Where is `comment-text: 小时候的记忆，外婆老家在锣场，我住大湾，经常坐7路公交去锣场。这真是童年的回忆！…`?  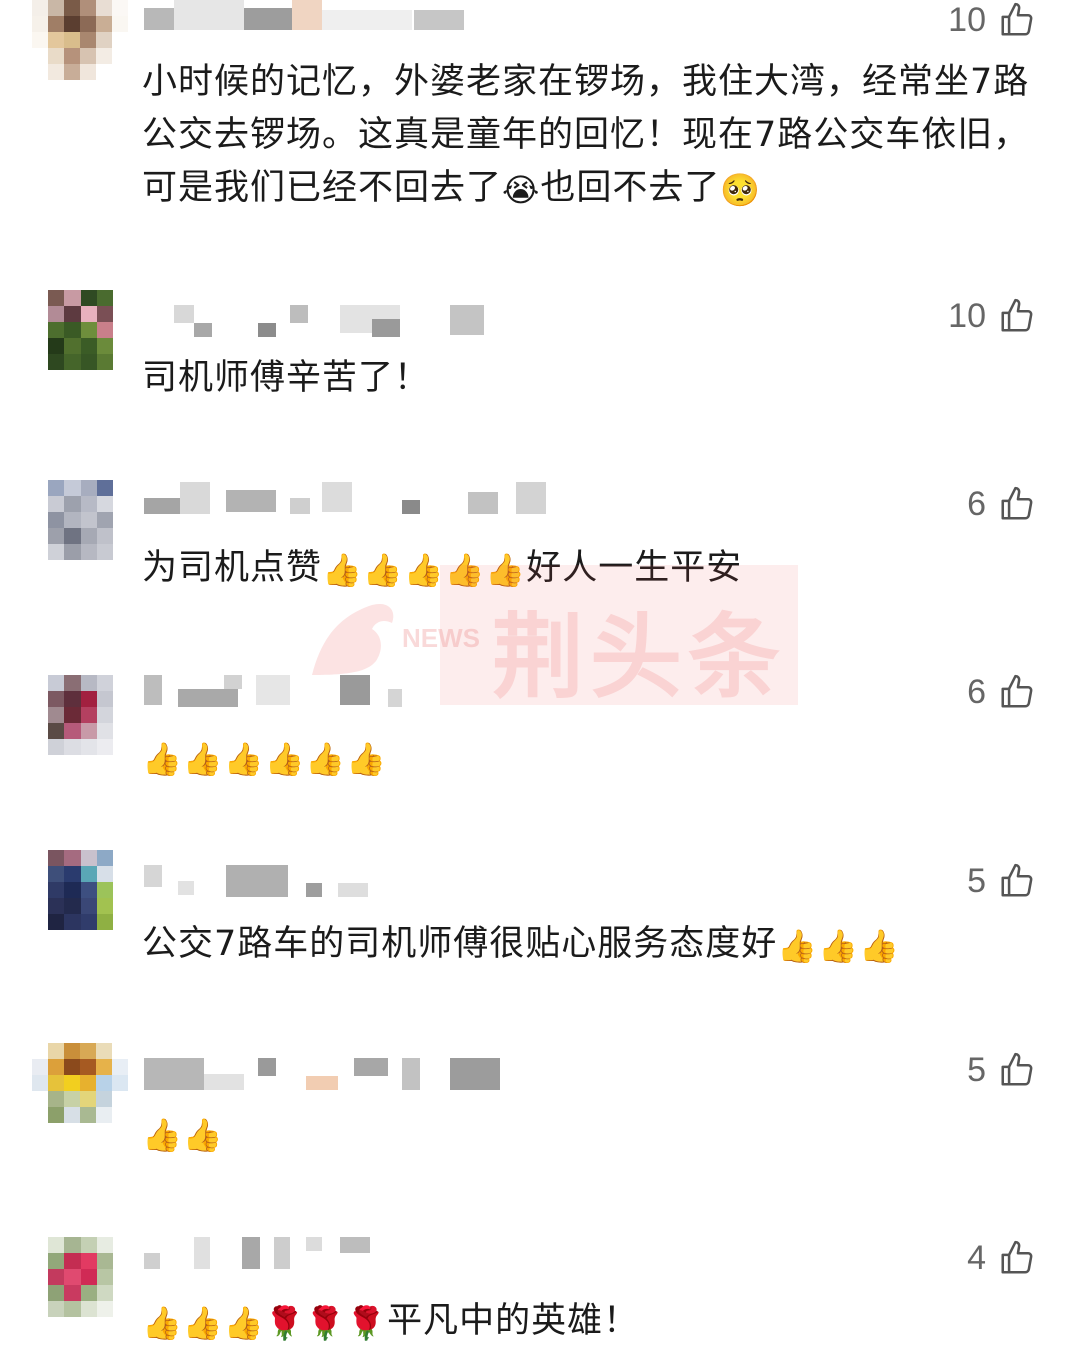 comment-text: 小时候的记忆，外婆老家在锣场，我住大湾，经常坐7路公交去锣场。这真是童年的回忆！… is located at coordinates (592, 135).